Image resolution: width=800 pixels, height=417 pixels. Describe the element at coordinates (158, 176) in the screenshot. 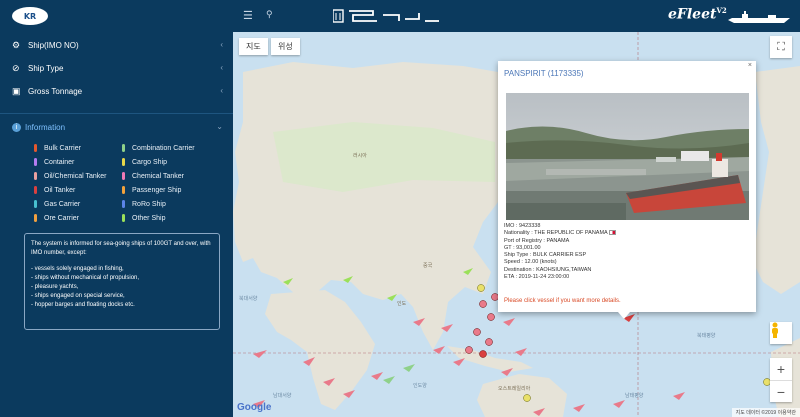

I see `legend-label: Chemical Tanker` at that location.